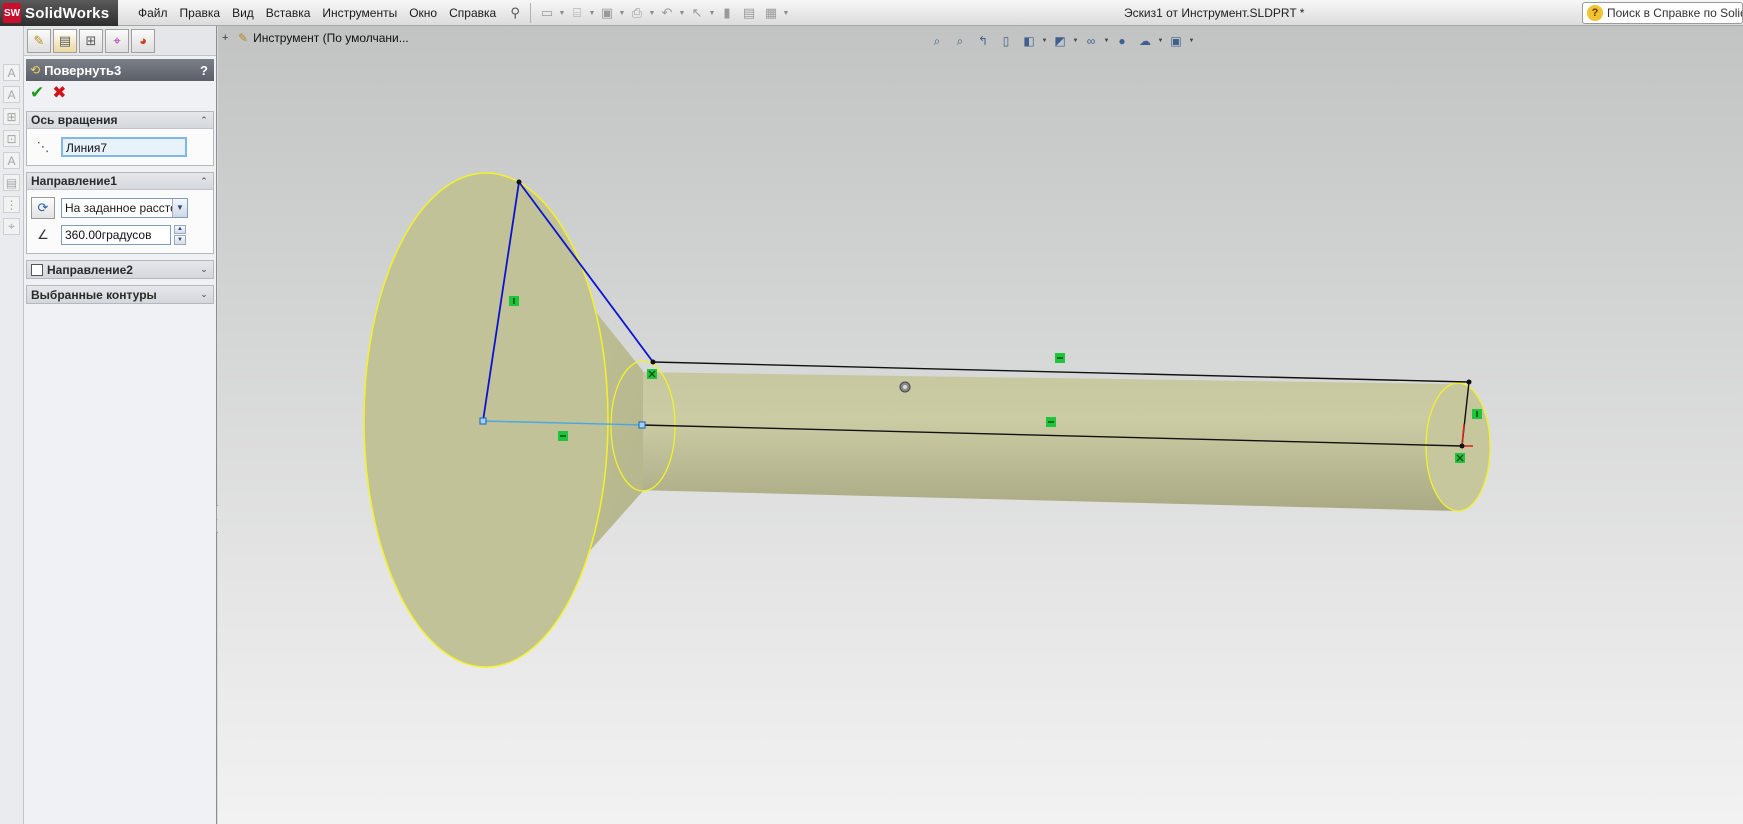 The height and width of the screenshot is (824, 1743). What do you see at coordinates (652, 13) in the screenshot?
I see `print-dropdown-icon: ▼` at bounding box center [652, 13].